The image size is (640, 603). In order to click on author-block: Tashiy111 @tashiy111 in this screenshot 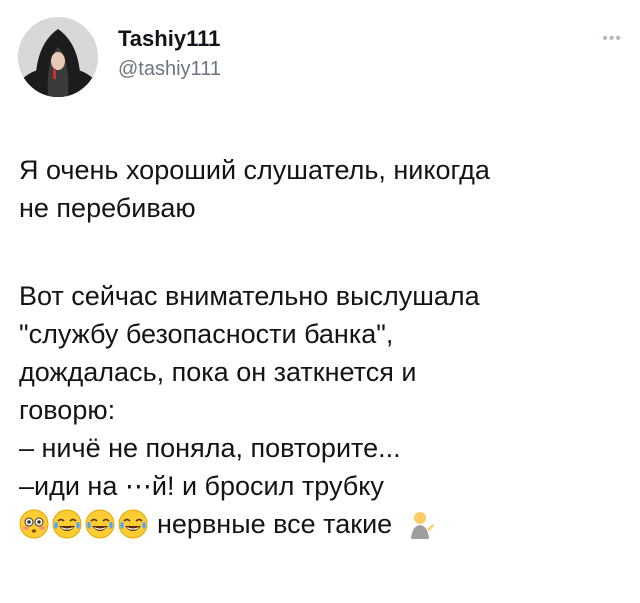, I will do `click(169, 54)`.